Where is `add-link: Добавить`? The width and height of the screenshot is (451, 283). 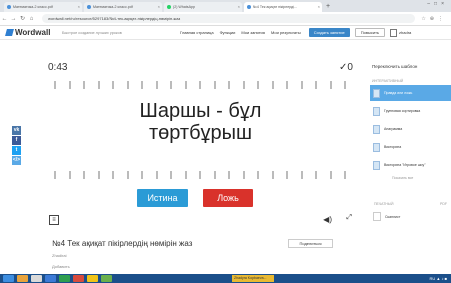
add-link: Добавить is located at coordinates (61, 266).